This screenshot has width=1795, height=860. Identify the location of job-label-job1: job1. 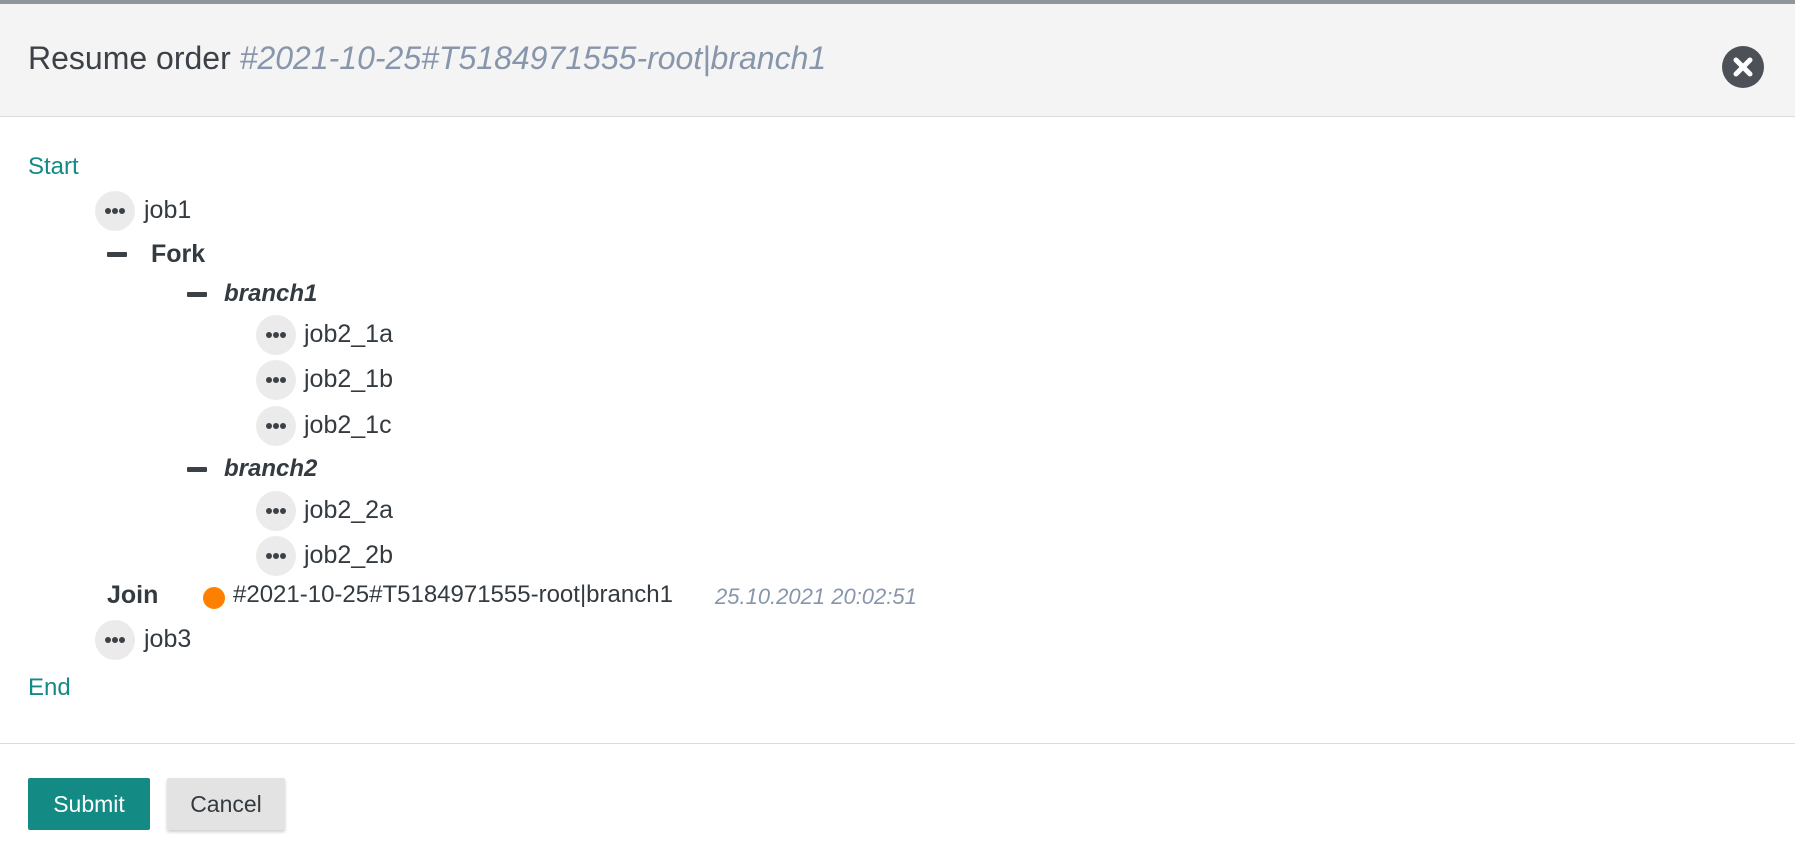
(168, 210).